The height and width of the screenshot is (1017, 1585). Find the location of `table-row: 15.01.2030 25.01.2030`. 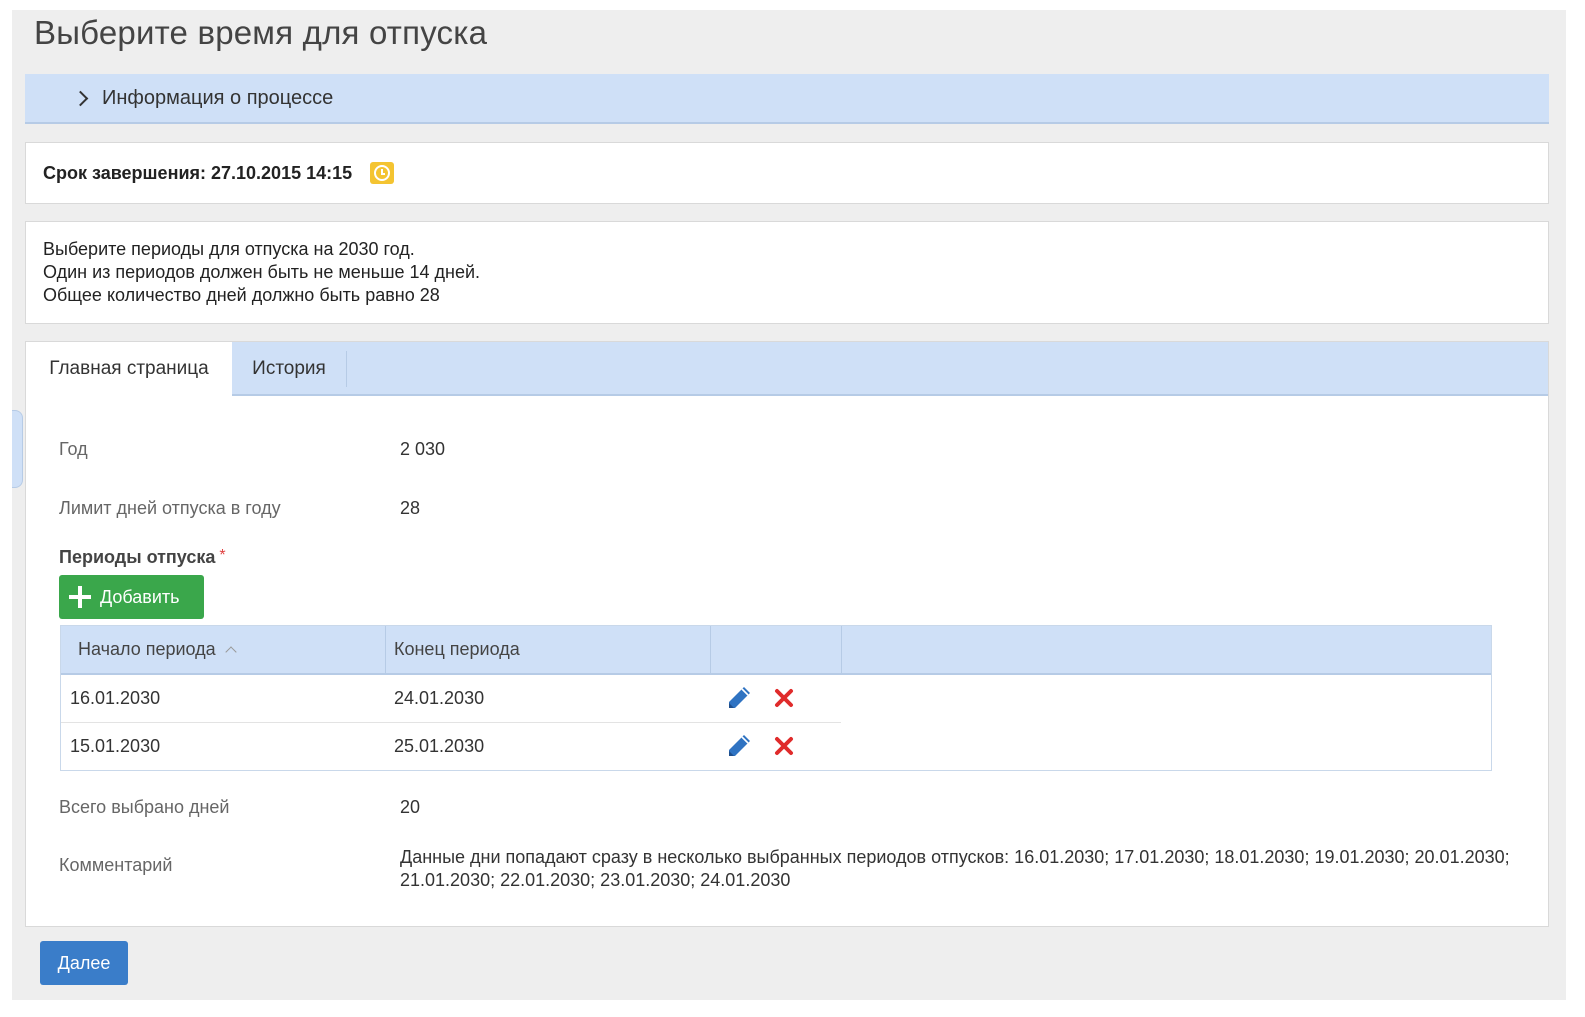

table-row: 15.01.2030 25.01.2030 is located at coordinates (451, 746).